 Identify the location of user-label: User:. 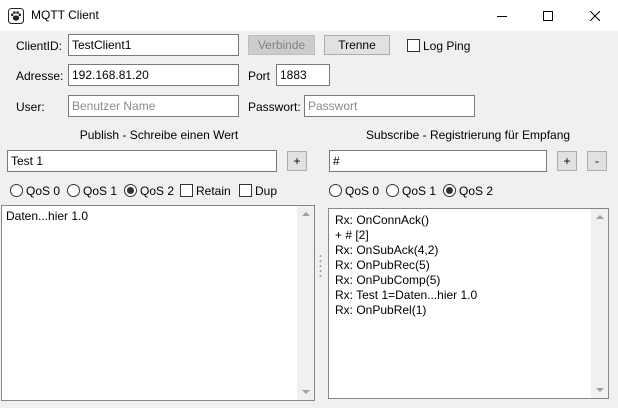
(30, 107).